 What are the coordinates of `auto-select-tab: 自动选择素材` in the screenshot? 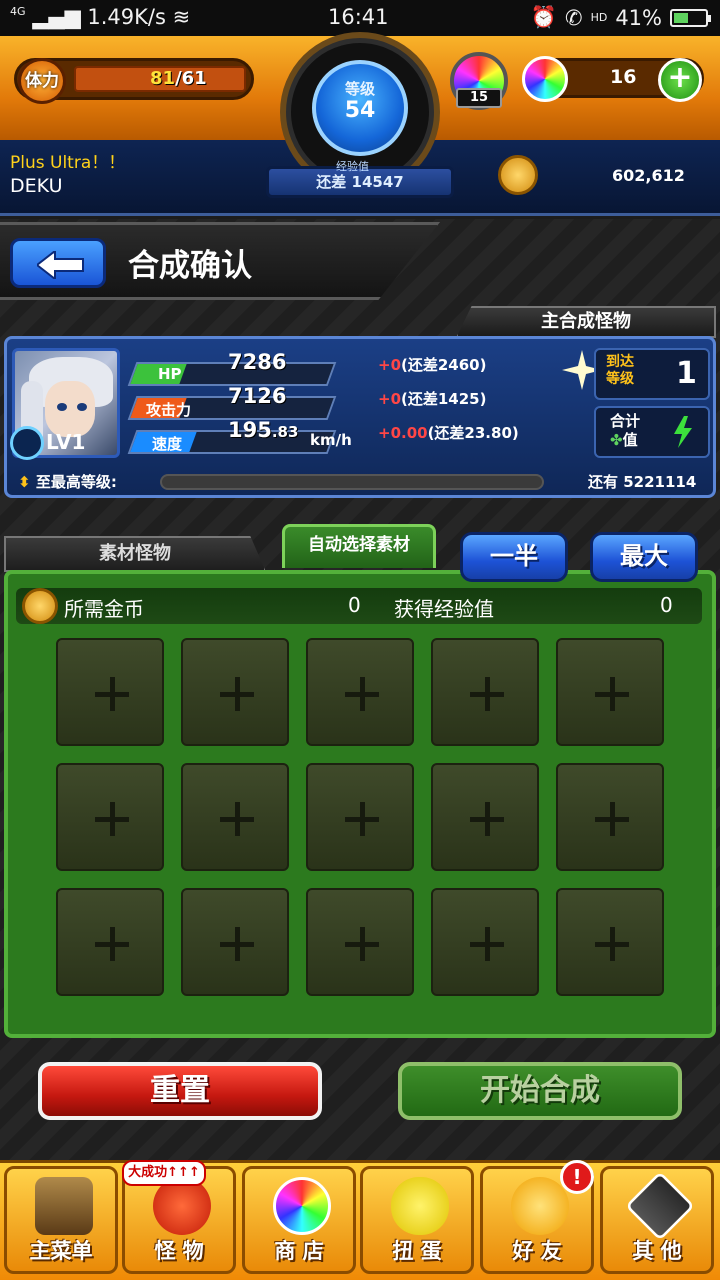 It's located at (359, 546).